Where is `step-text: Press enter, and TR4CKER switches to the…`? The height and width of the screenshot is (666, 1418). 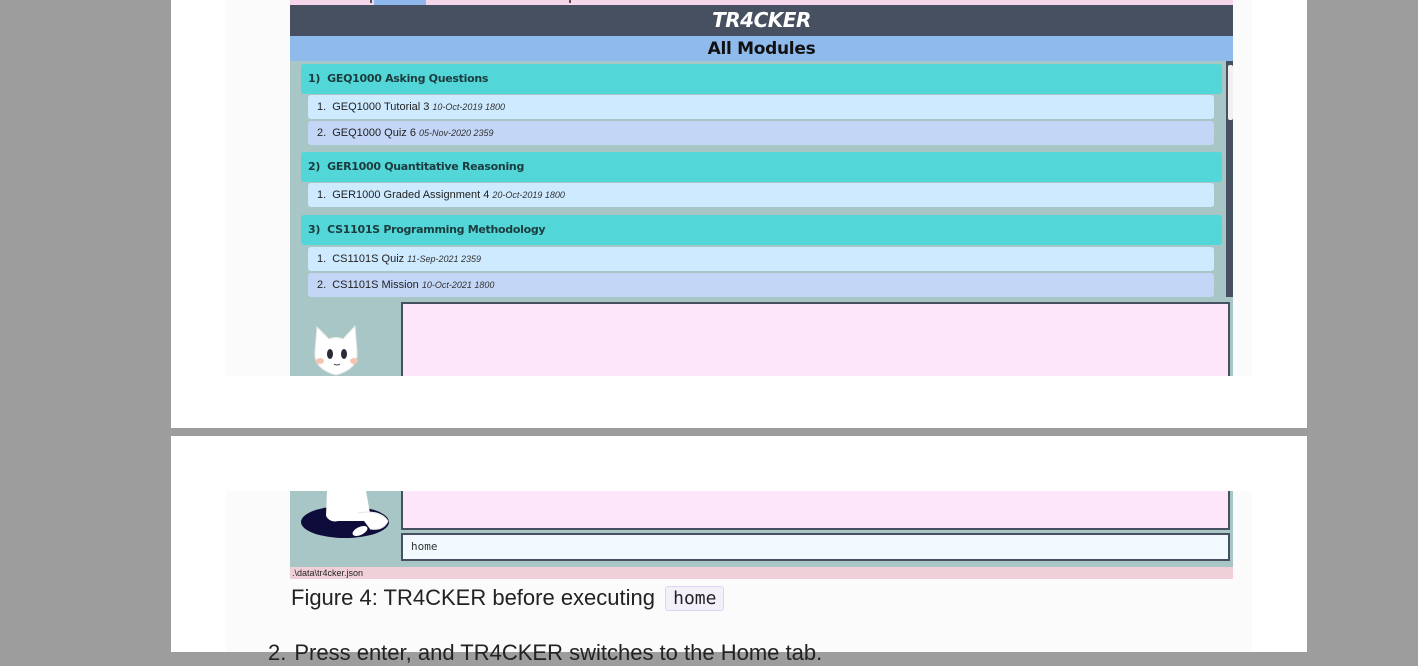 step-text: Press enter, and TR4CKER switches to the… is located at coordinates (558, 652).